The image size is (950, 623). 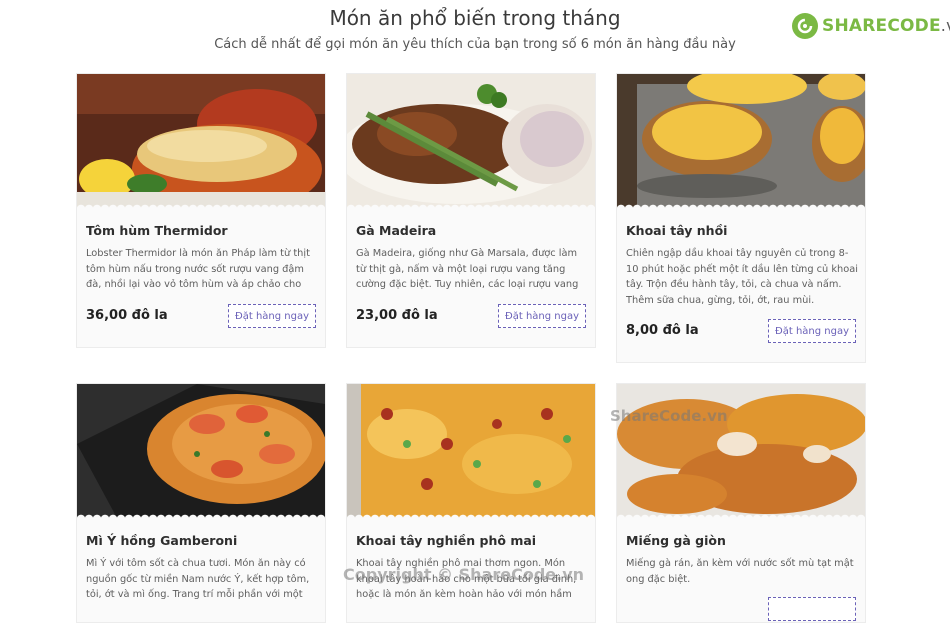 What do you see at coordinates (669, 416) in the screenshot?
I see `watermark-center: ShareCode.vn` at bounding box center [669, 416].